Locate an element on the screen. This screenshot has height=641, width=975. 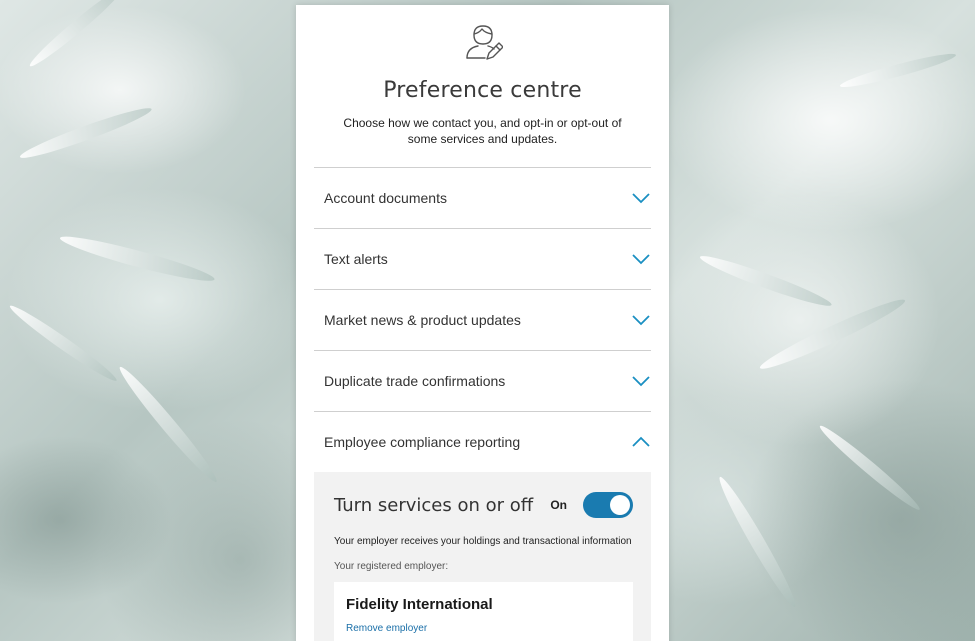
section-text-alerts: Text alerts is located at coordinates (482, 258).